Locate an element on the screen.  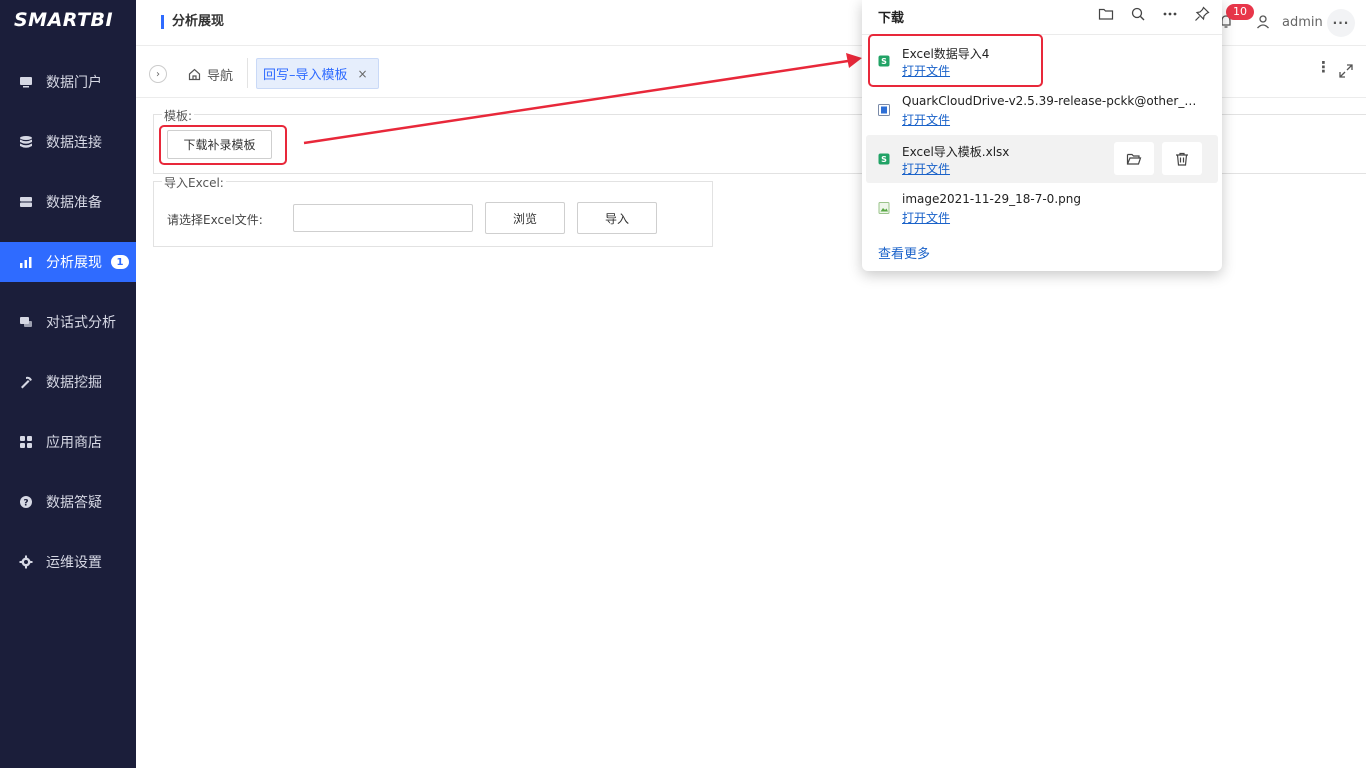
import-legend: 导入Excel: is located at coordinates (194, 182).